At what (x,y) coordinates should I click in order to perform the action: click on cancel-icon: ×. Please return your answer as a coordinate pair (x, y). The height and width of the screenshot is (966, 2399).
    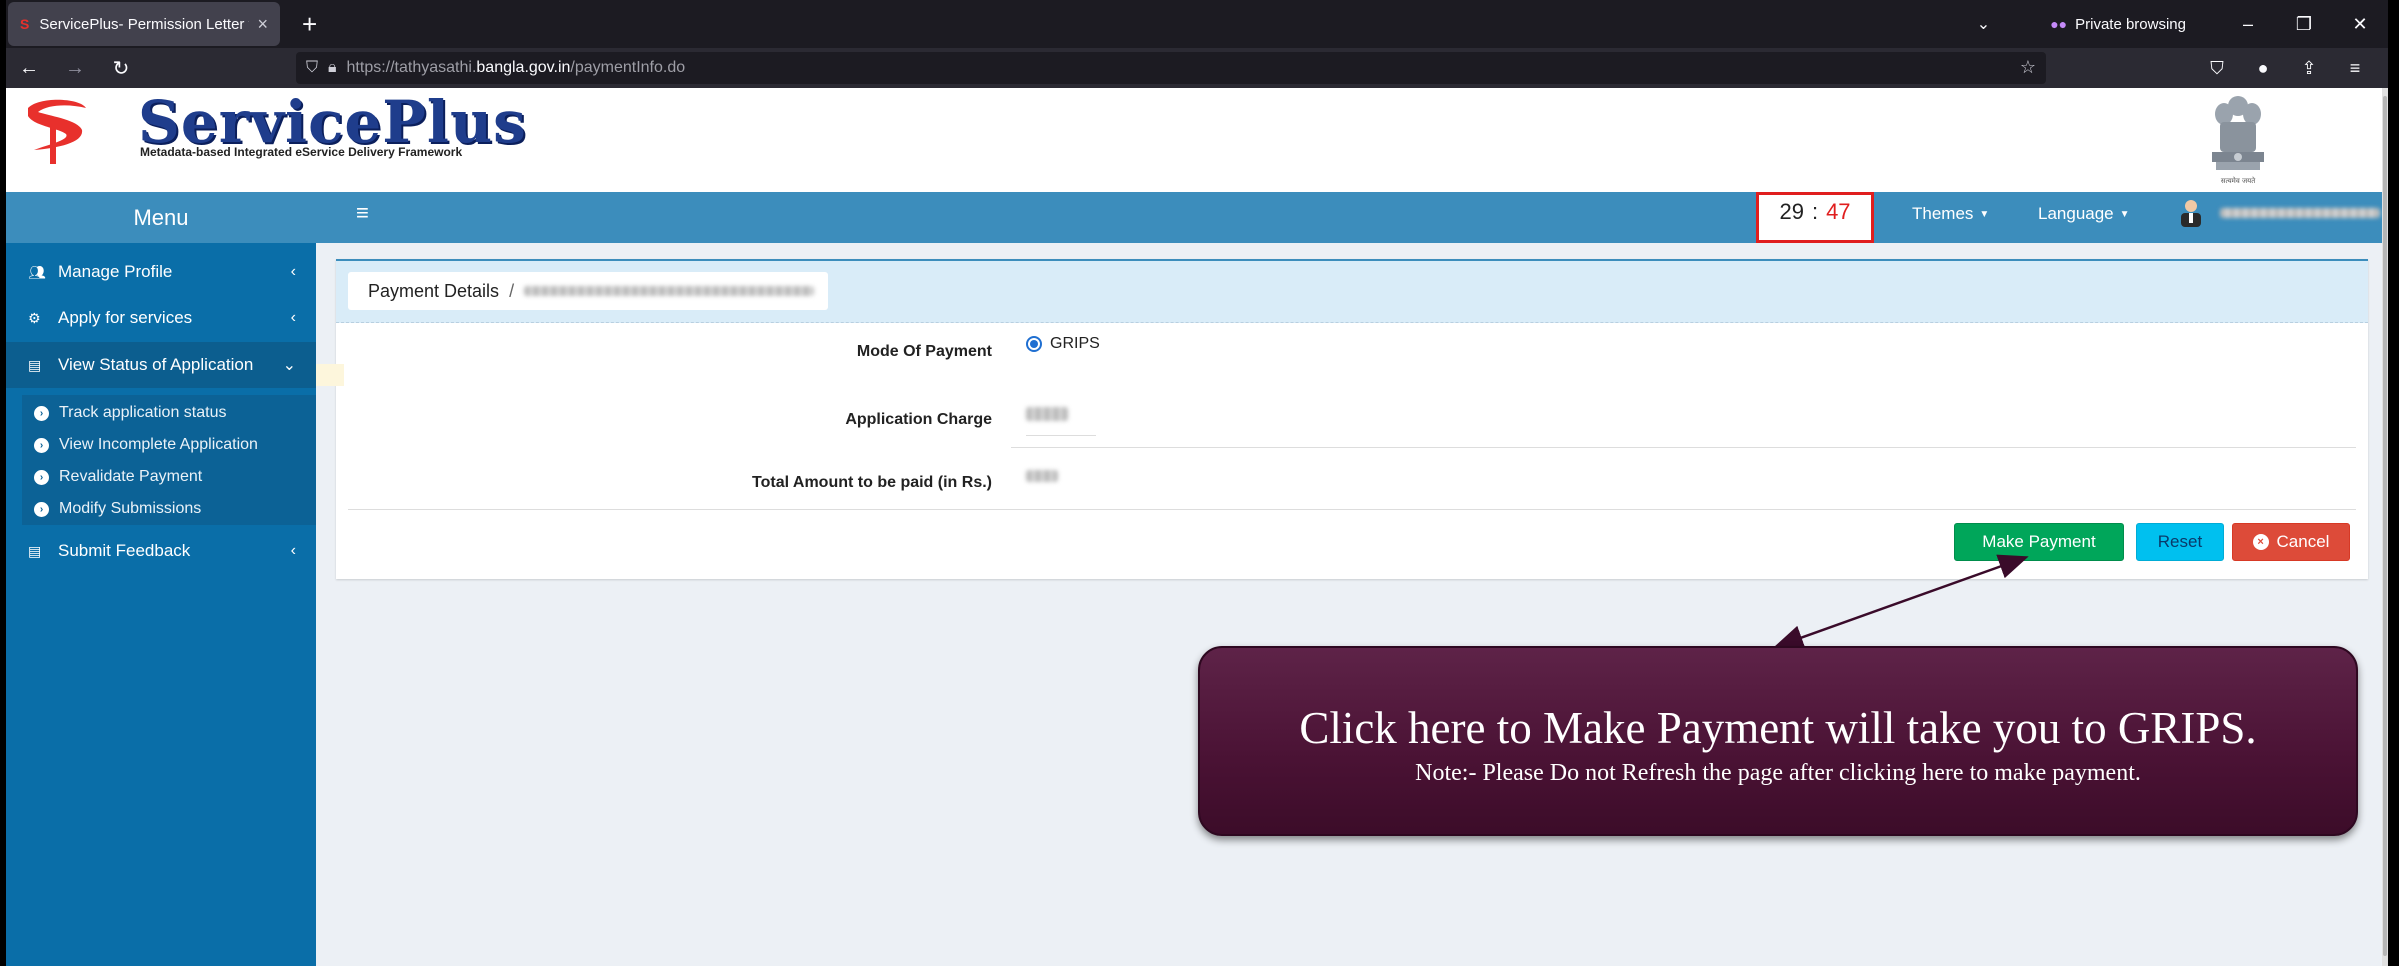
    Looking at the image, I should click on (2260, 542).